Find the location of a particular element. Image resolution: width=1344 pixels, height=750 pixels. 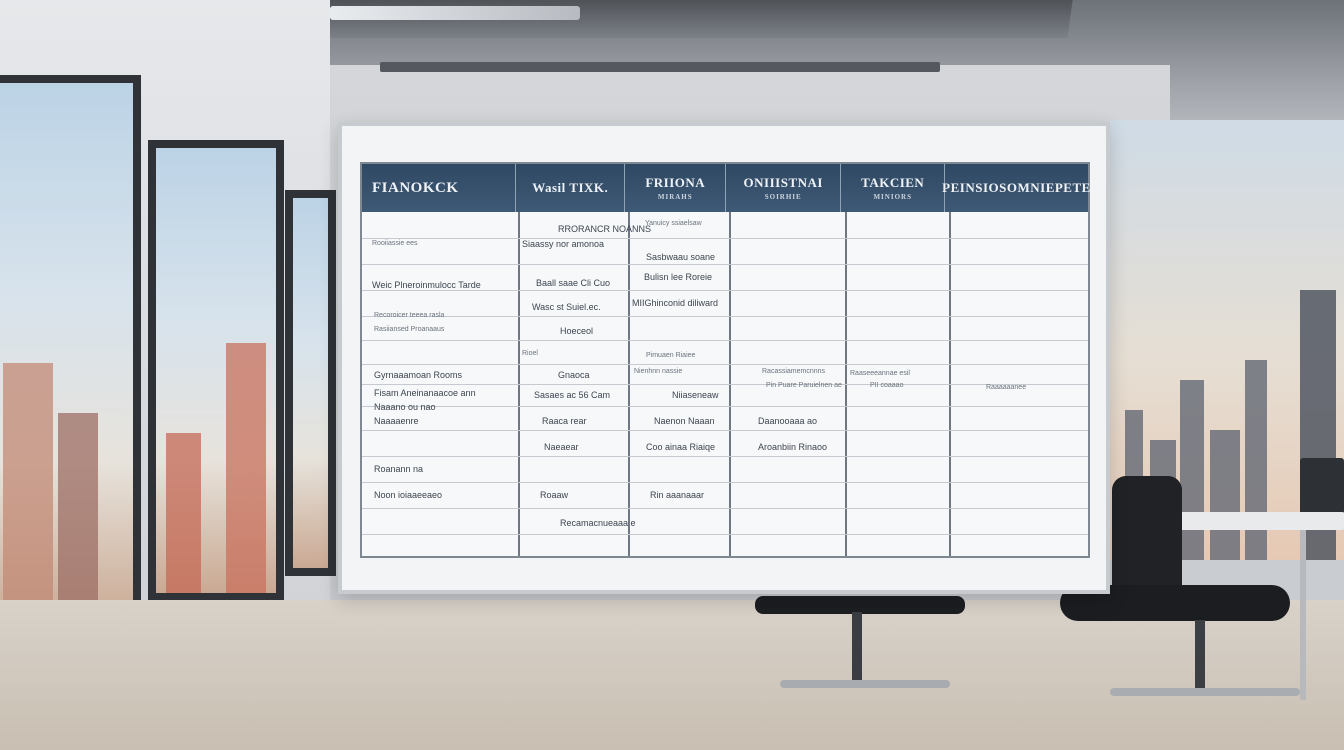

table-cell: RRORANCR NOANNS is located at coordinates (605, 229).